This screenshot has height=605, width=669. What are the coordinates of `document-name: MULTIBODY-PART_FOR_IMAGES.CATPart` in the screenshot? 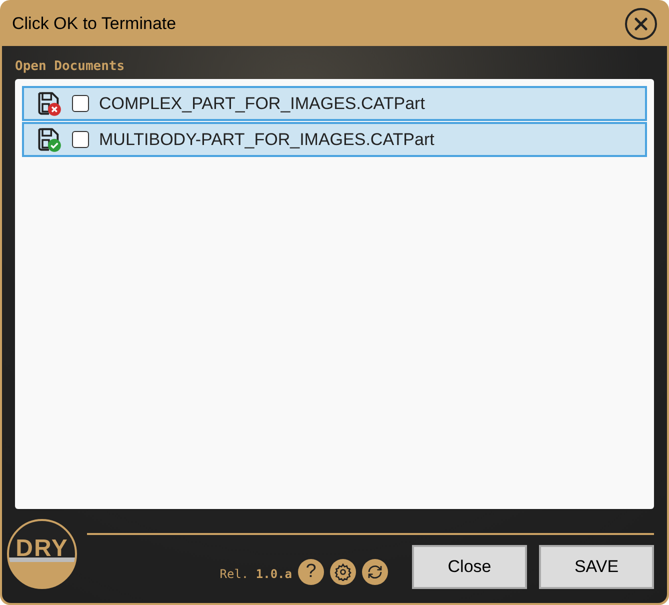 It's located at (266, 139).